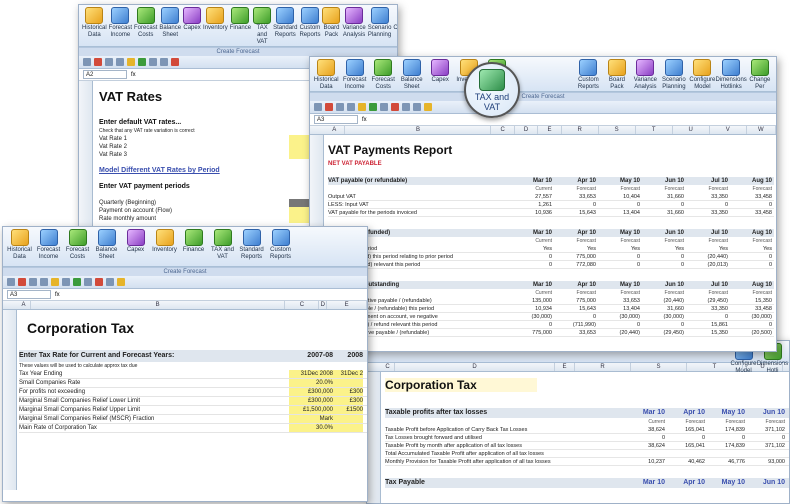  I want to click on tax-rate-value: £1,500,000, so click(311, 410).